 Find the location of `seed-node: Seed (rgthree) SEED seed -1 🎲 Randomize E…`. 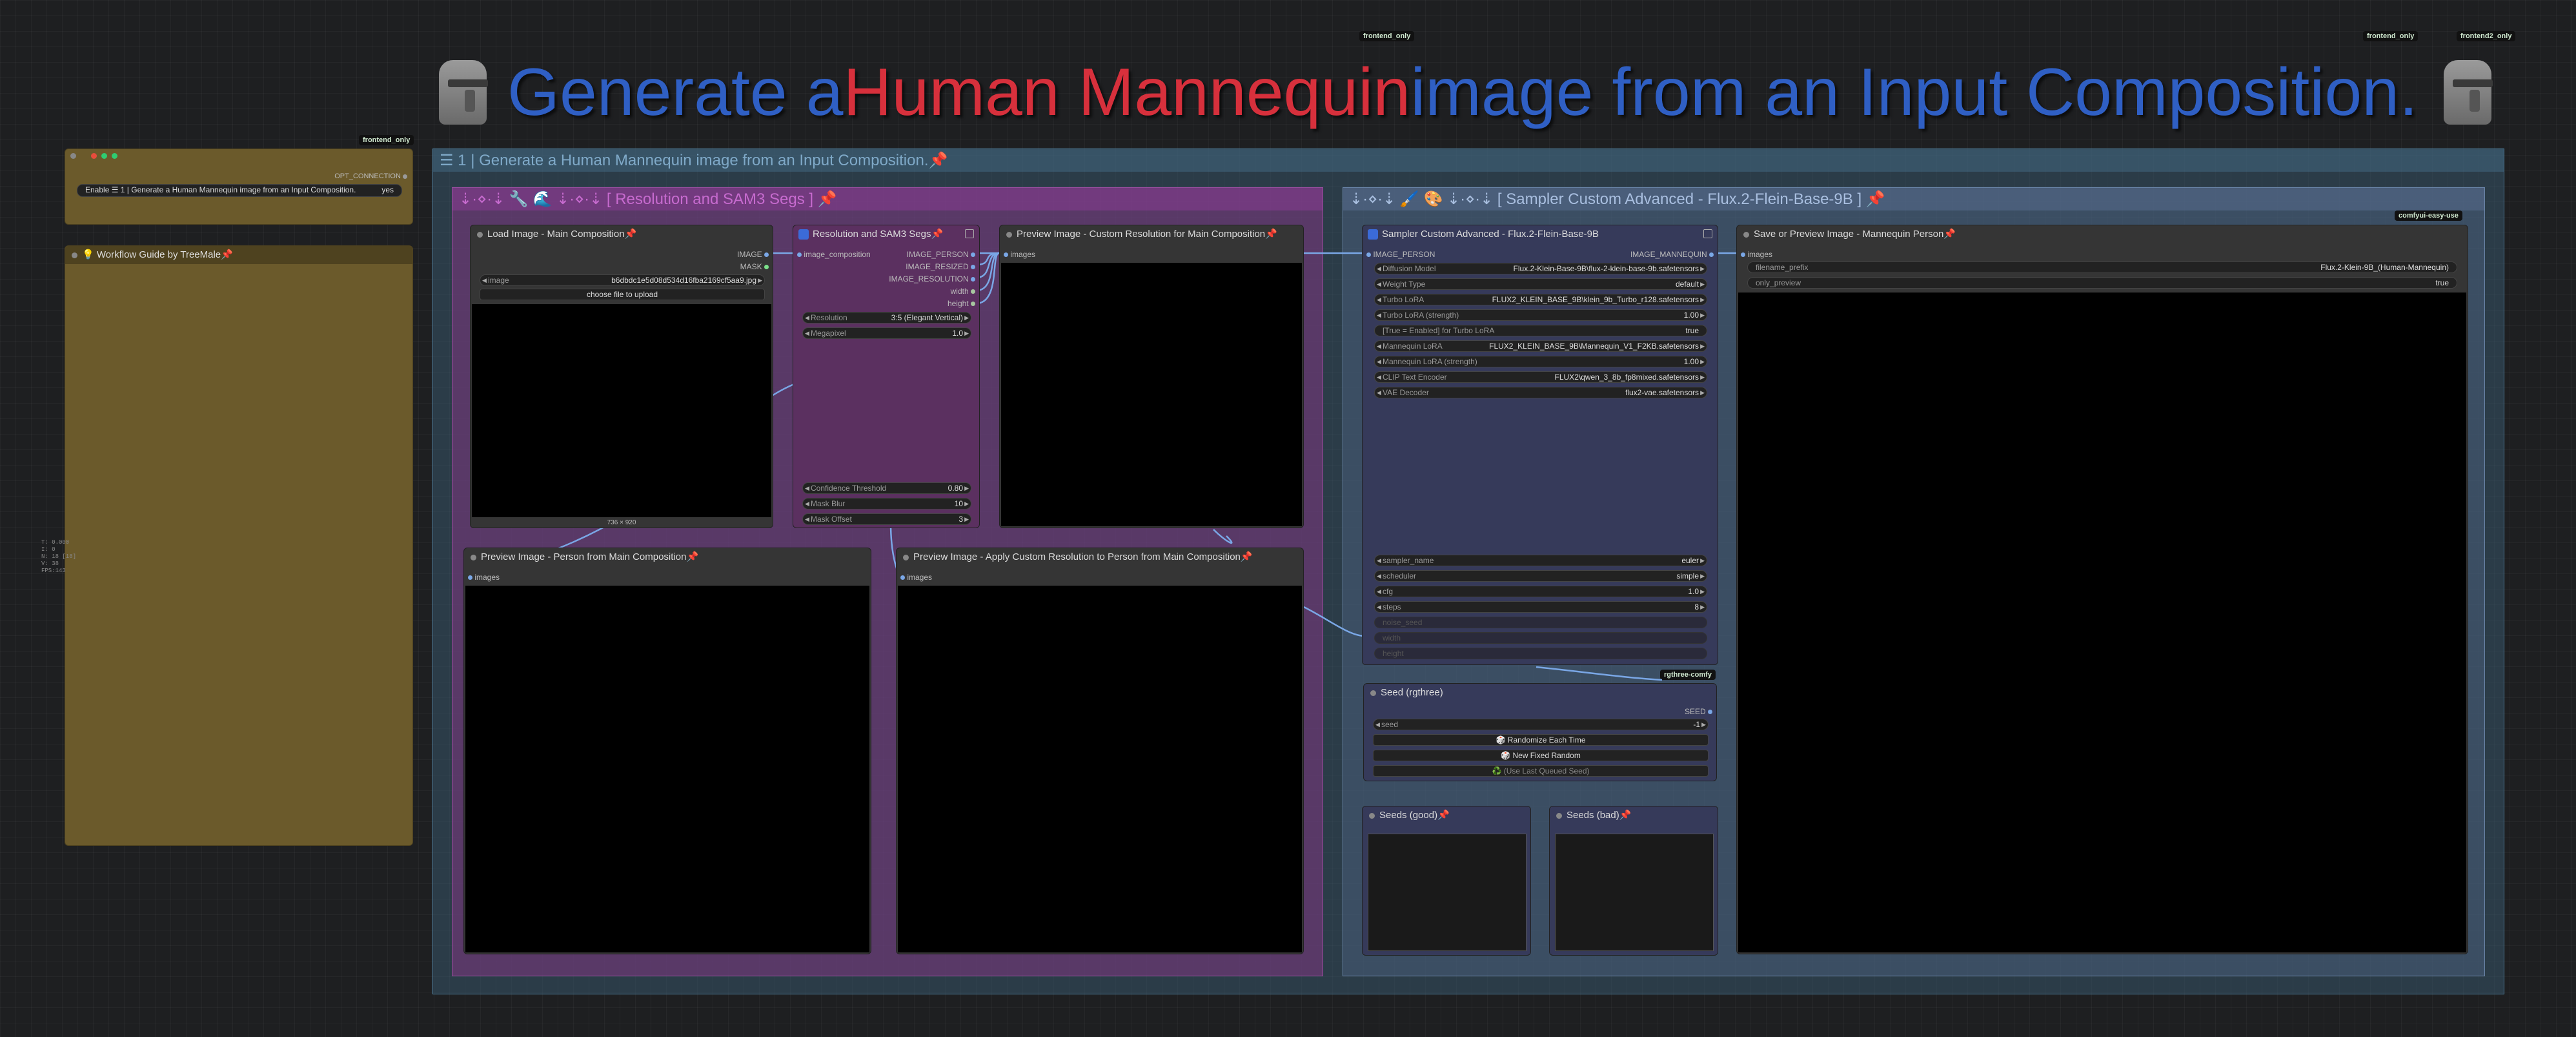

seed-node: Seed (rgthree) SEED seed -1 🎲 Randomize E… is located at coordinates (1540, 732).